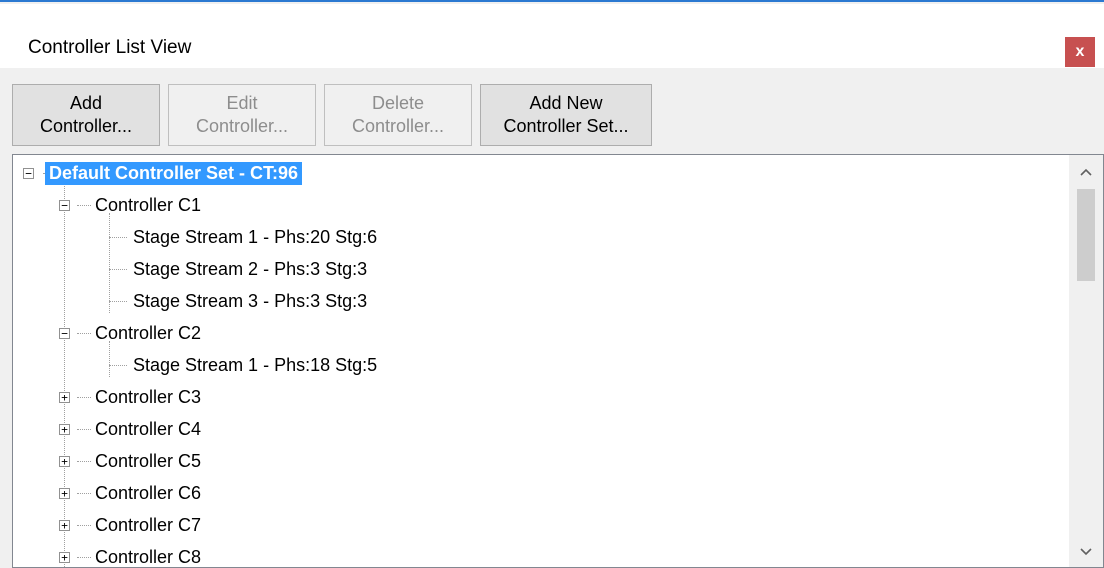  I want to click on scroll-up-button, so click(1086, 172).